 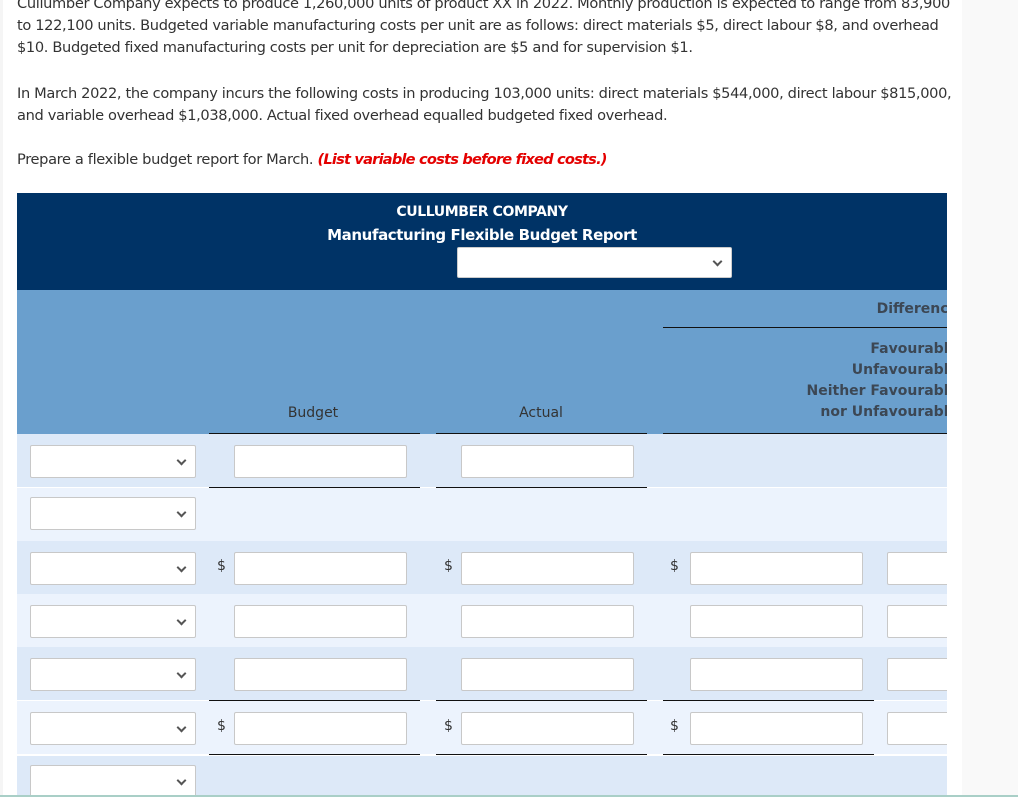 What do you see at coordinates (908, 349) in the screenshot?
I see `status-label-favourable: Favourable` at bounding box center [908, 349].